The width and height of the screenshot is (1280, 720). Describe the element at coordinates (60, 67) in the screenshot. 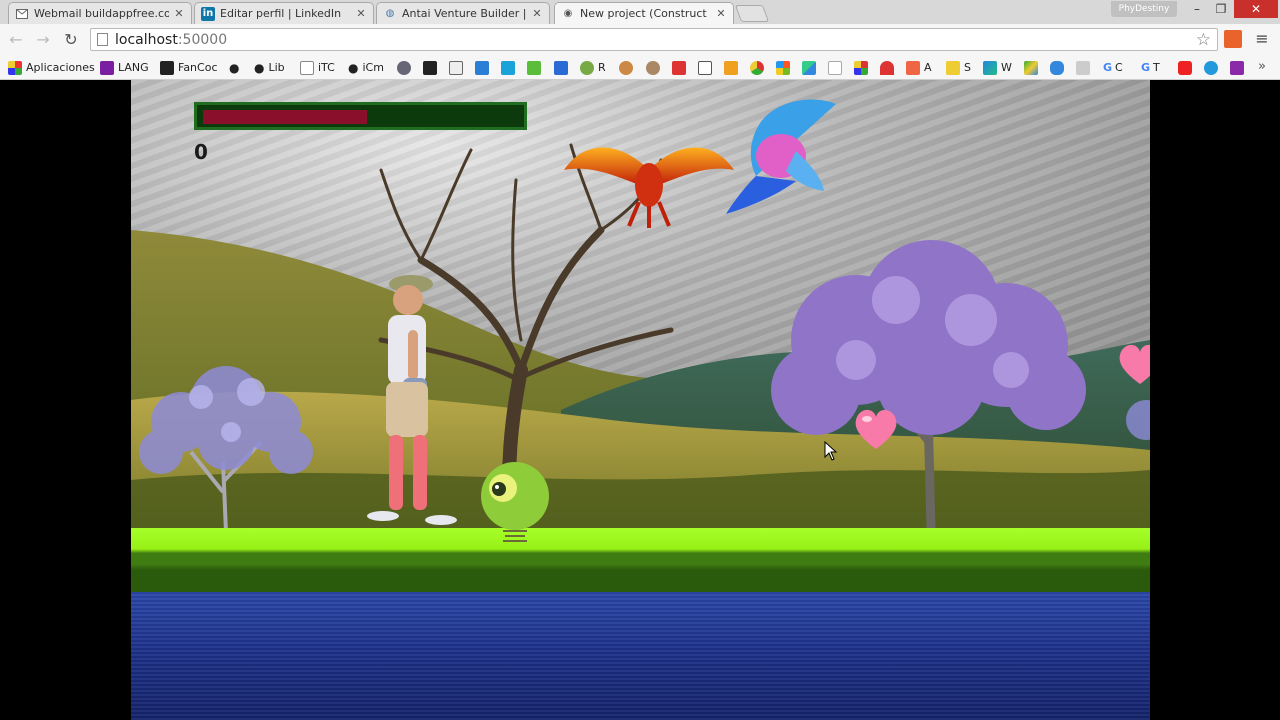

I see `bookmark-label: Aplicaciones` at that location.